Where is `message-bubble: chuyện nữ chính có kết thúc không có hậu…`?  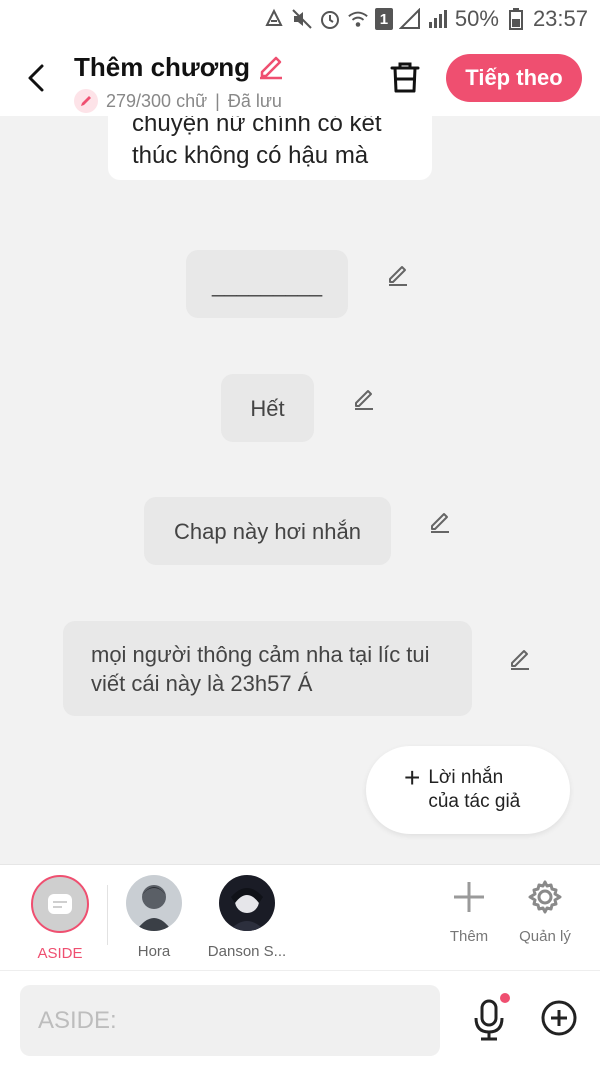 message-bubble: chuyện nữ chính có kết thúc không có hậu… is located at coordinates (270, 148).